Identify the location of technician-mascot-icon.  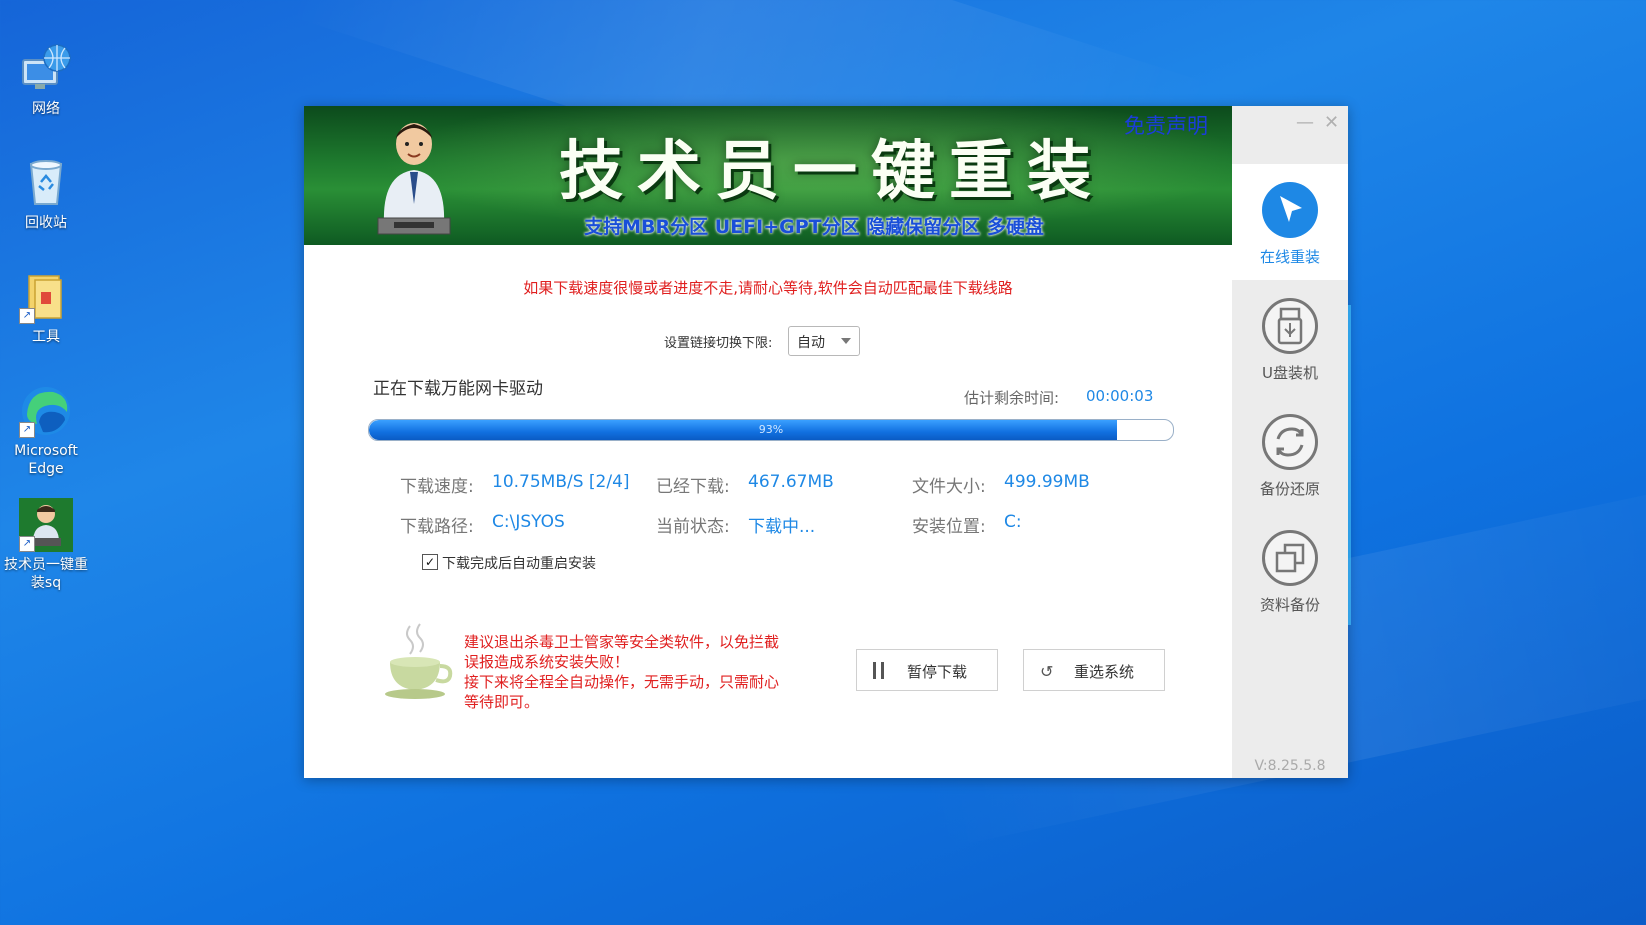
(414, 177).